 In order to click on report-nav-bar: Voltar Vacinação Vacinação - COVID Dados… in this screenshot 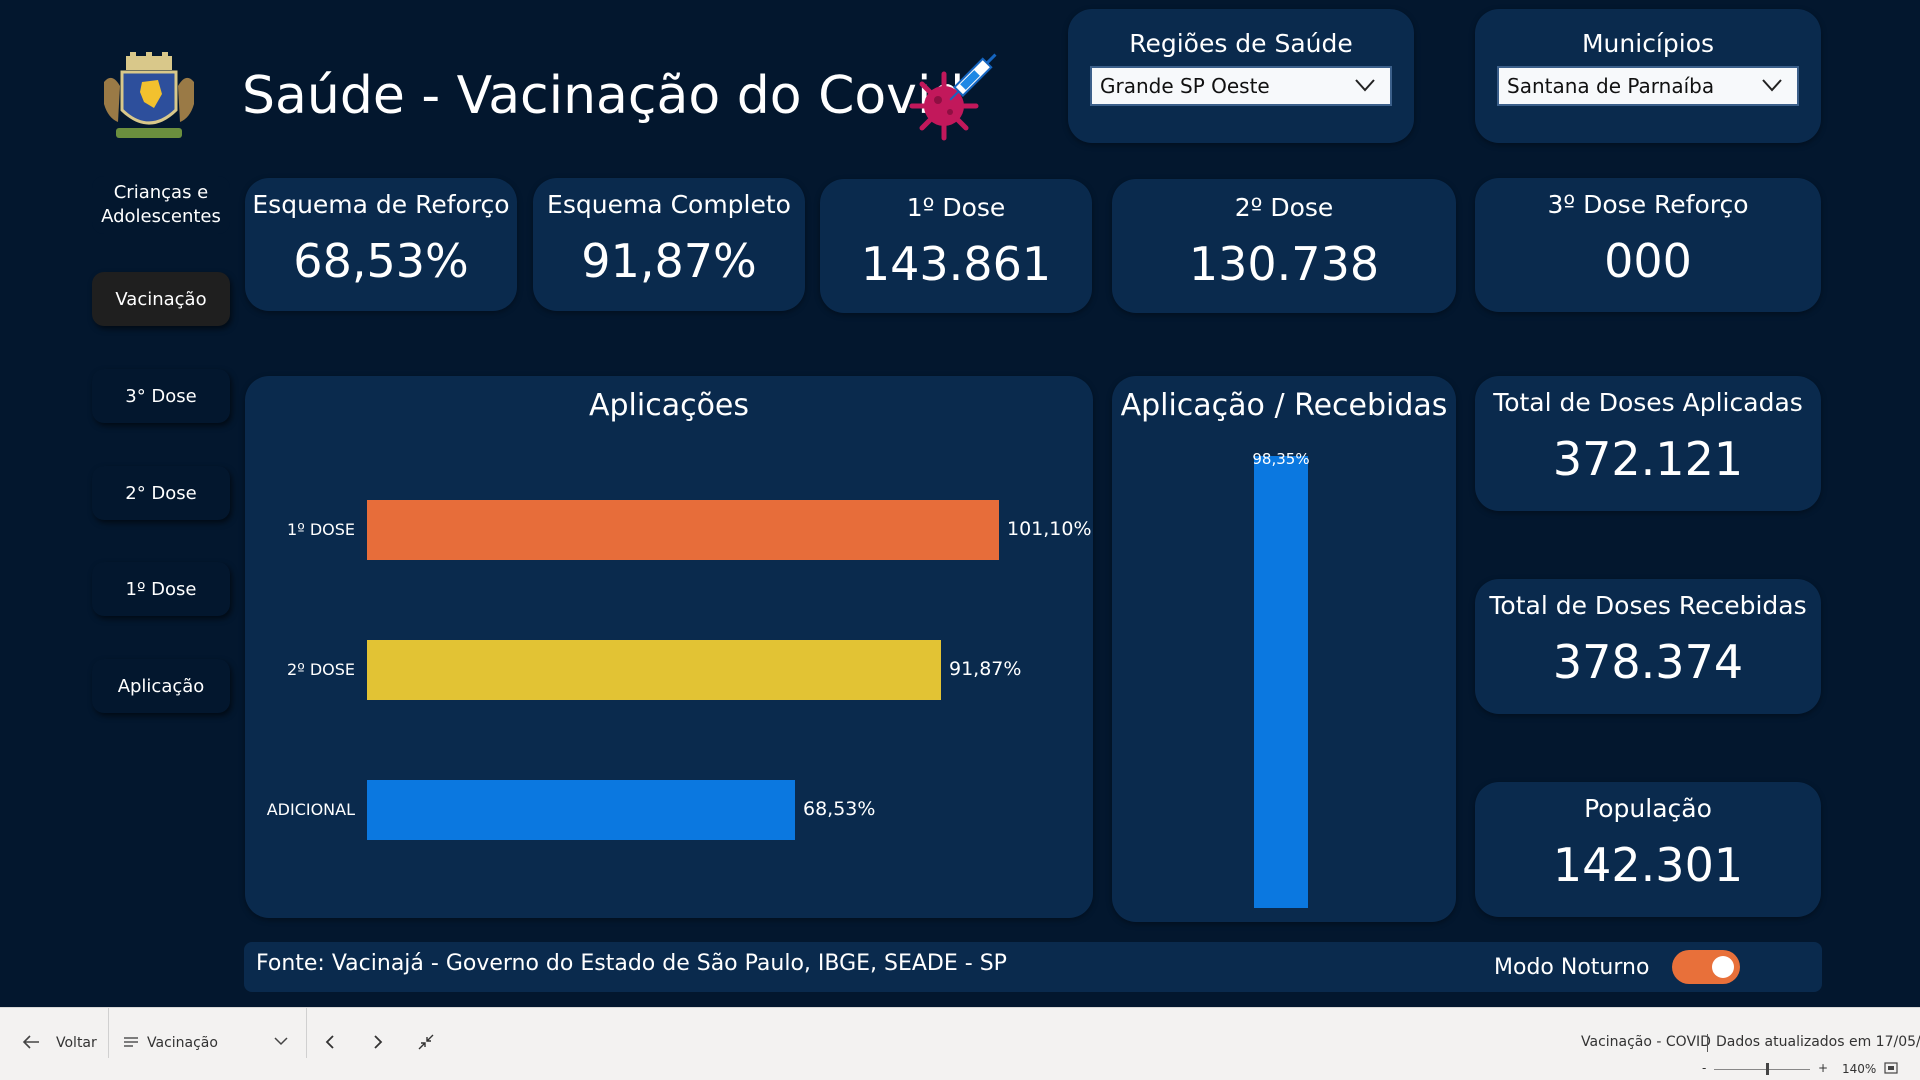, I will do `click(960, 1043)`.